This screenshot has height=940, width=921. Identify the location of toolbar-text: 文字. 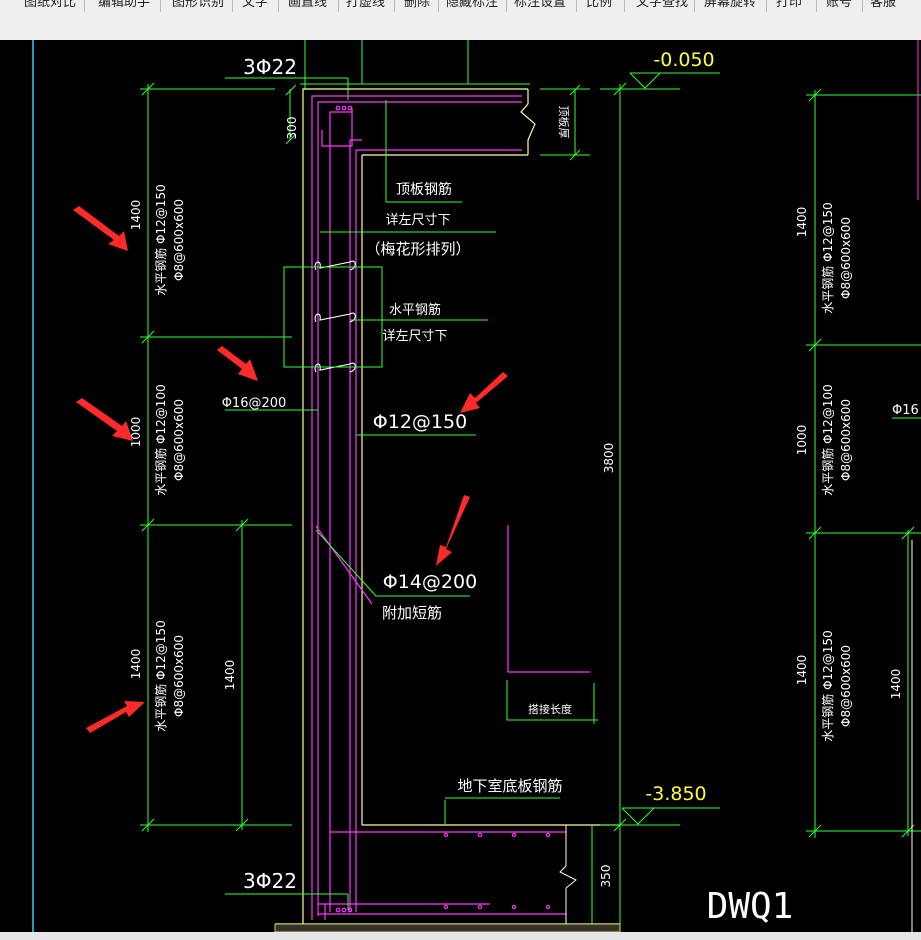
(255, 7).